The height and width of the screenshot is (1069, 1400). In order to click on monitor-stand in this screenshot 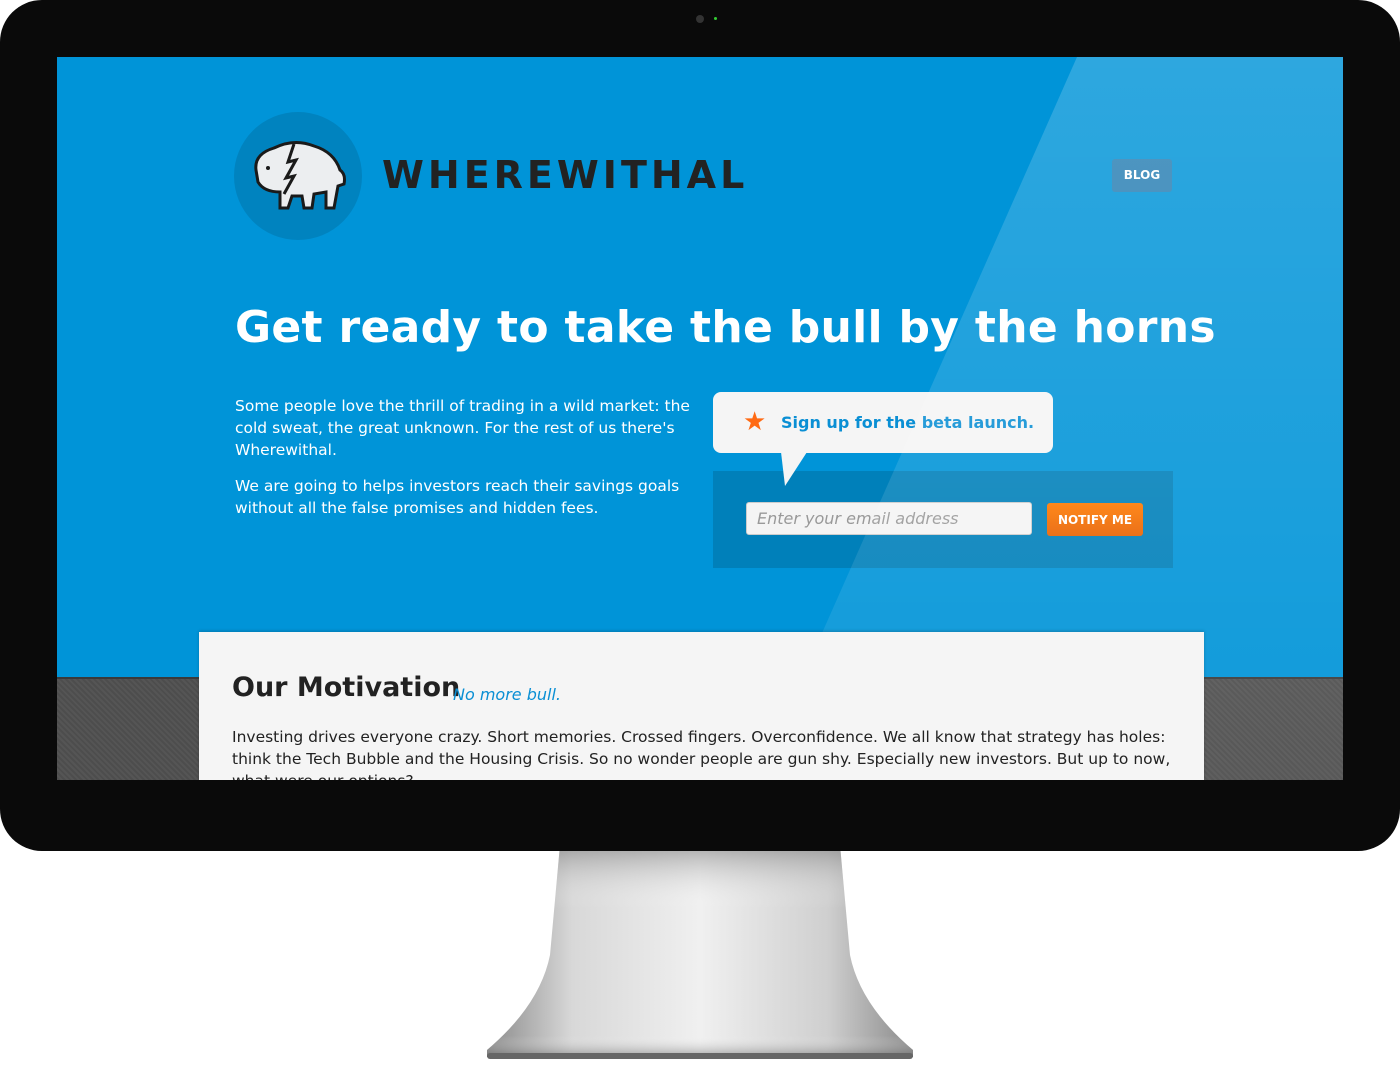, I will do `click(700, 952)`.